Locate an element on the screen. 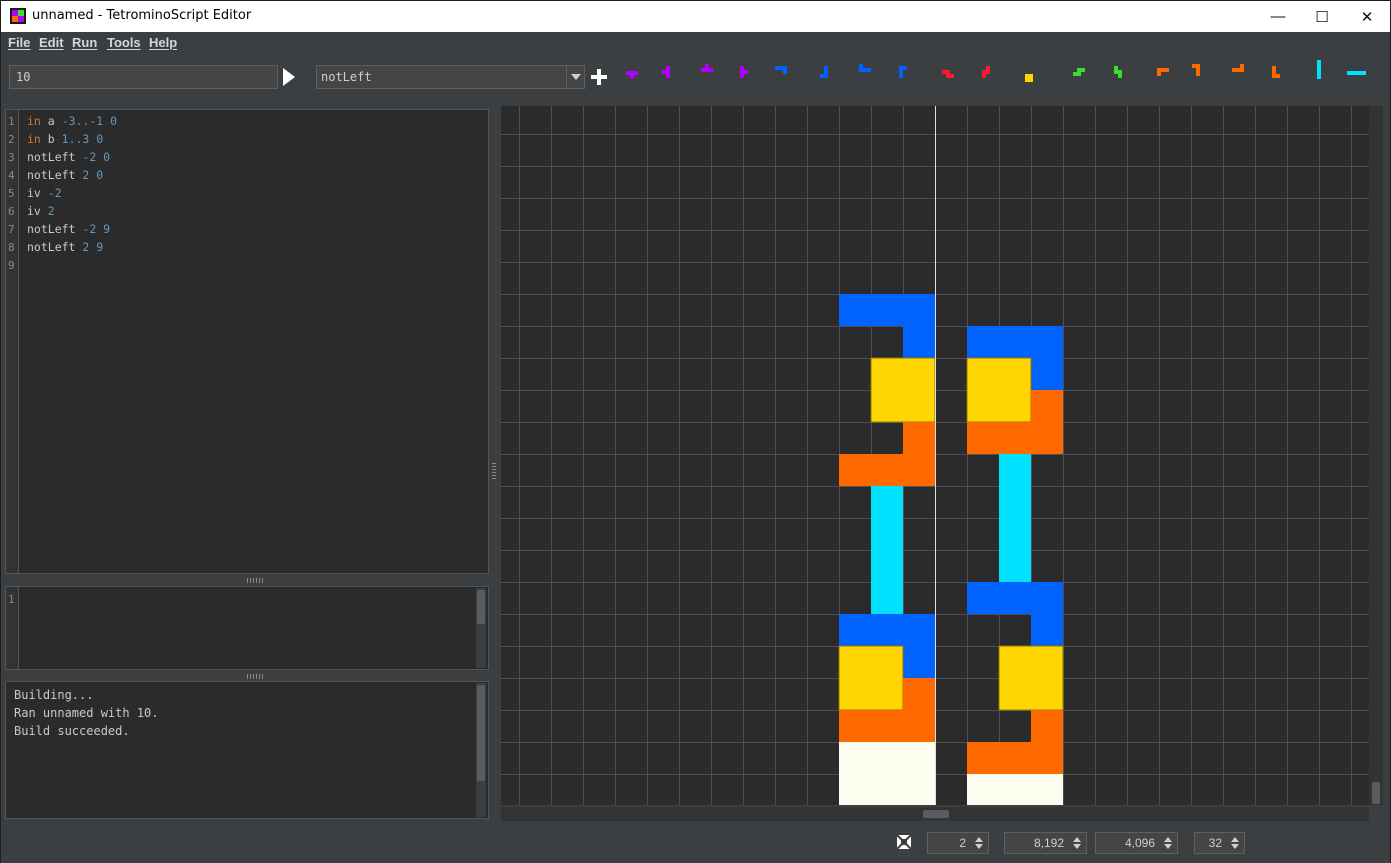  code-token: 2 0 is located at coordinates (93, 175).